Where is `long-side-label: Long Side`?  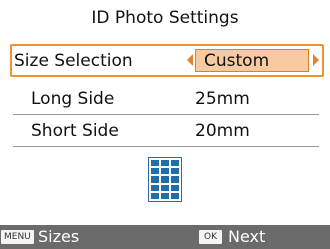
long-side-label: Long Side is located at coordinates (73, 99).